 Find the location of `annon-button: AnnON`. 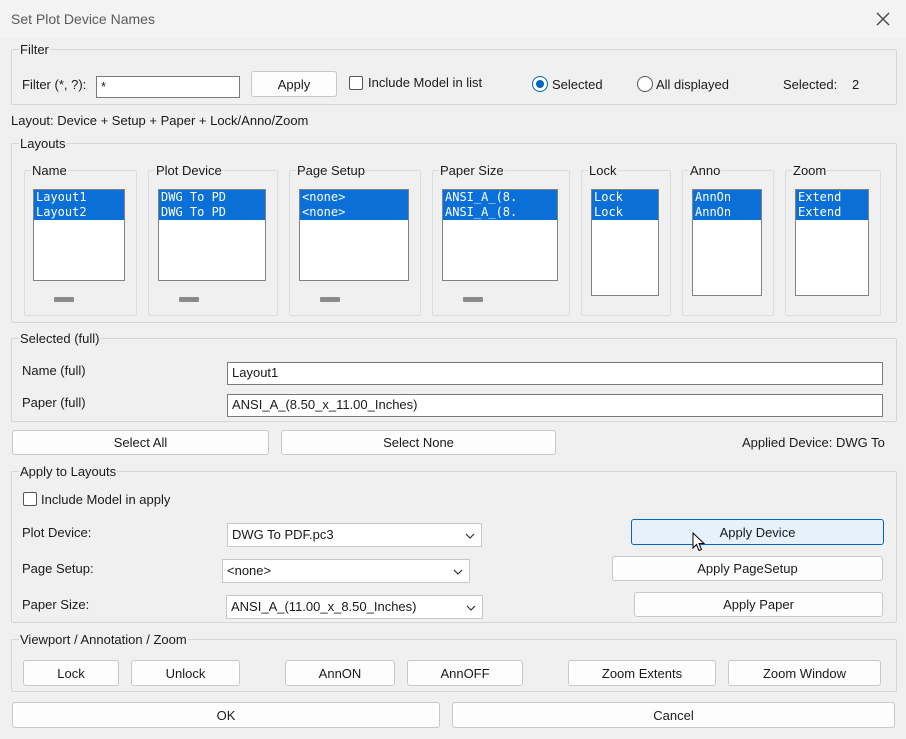

annon-button: AnnON is located at coordinates (340, 673).